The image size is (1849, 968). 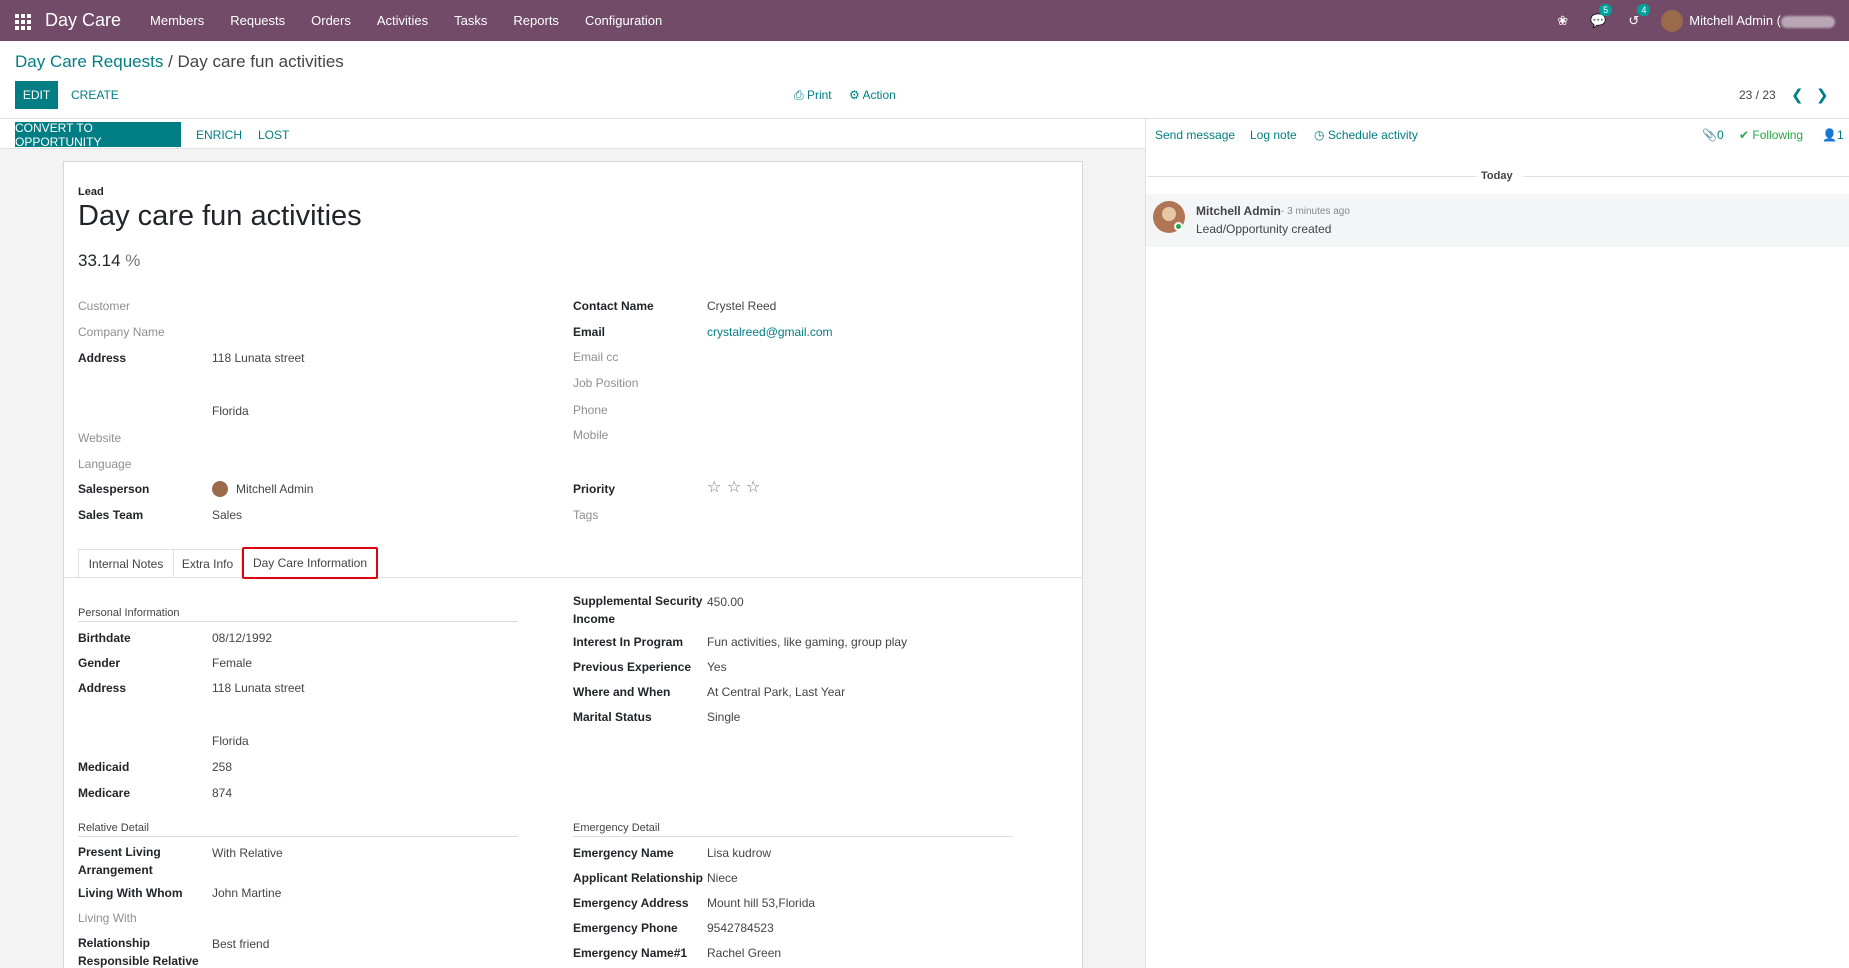 I want to click on ssi-label: Supplemental Security Income, so click(x=638, y=610).